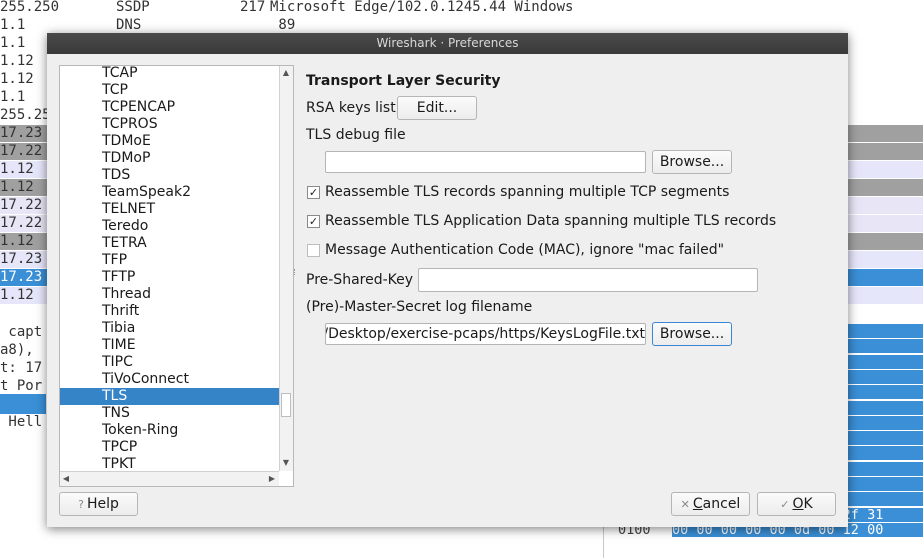  What do you see at coordinates (169, 74) in the screenshot?
I see `protocol-item: TCAP` at bounding box center [169, 74].